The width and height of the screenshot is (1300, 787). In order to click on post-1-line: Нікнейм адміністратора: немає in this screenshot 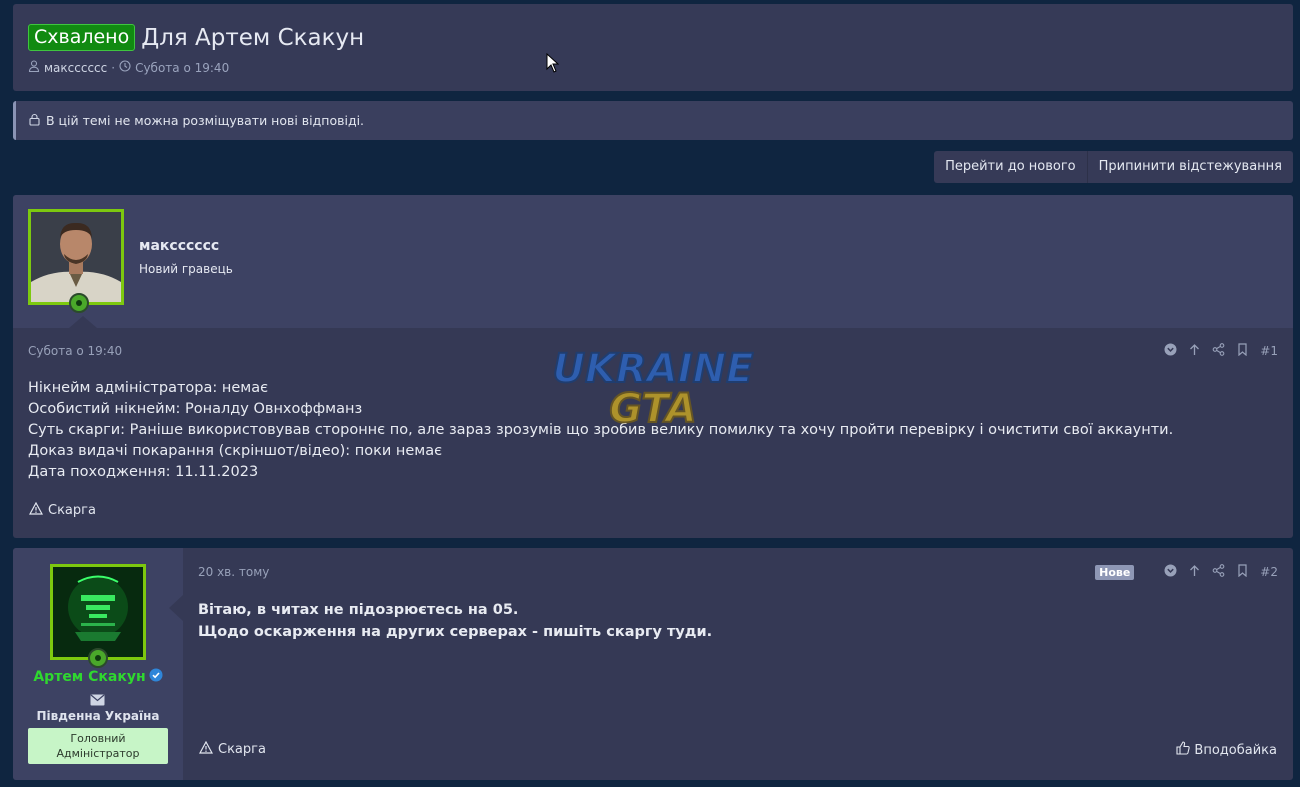, I will do `click(148, 388)`.